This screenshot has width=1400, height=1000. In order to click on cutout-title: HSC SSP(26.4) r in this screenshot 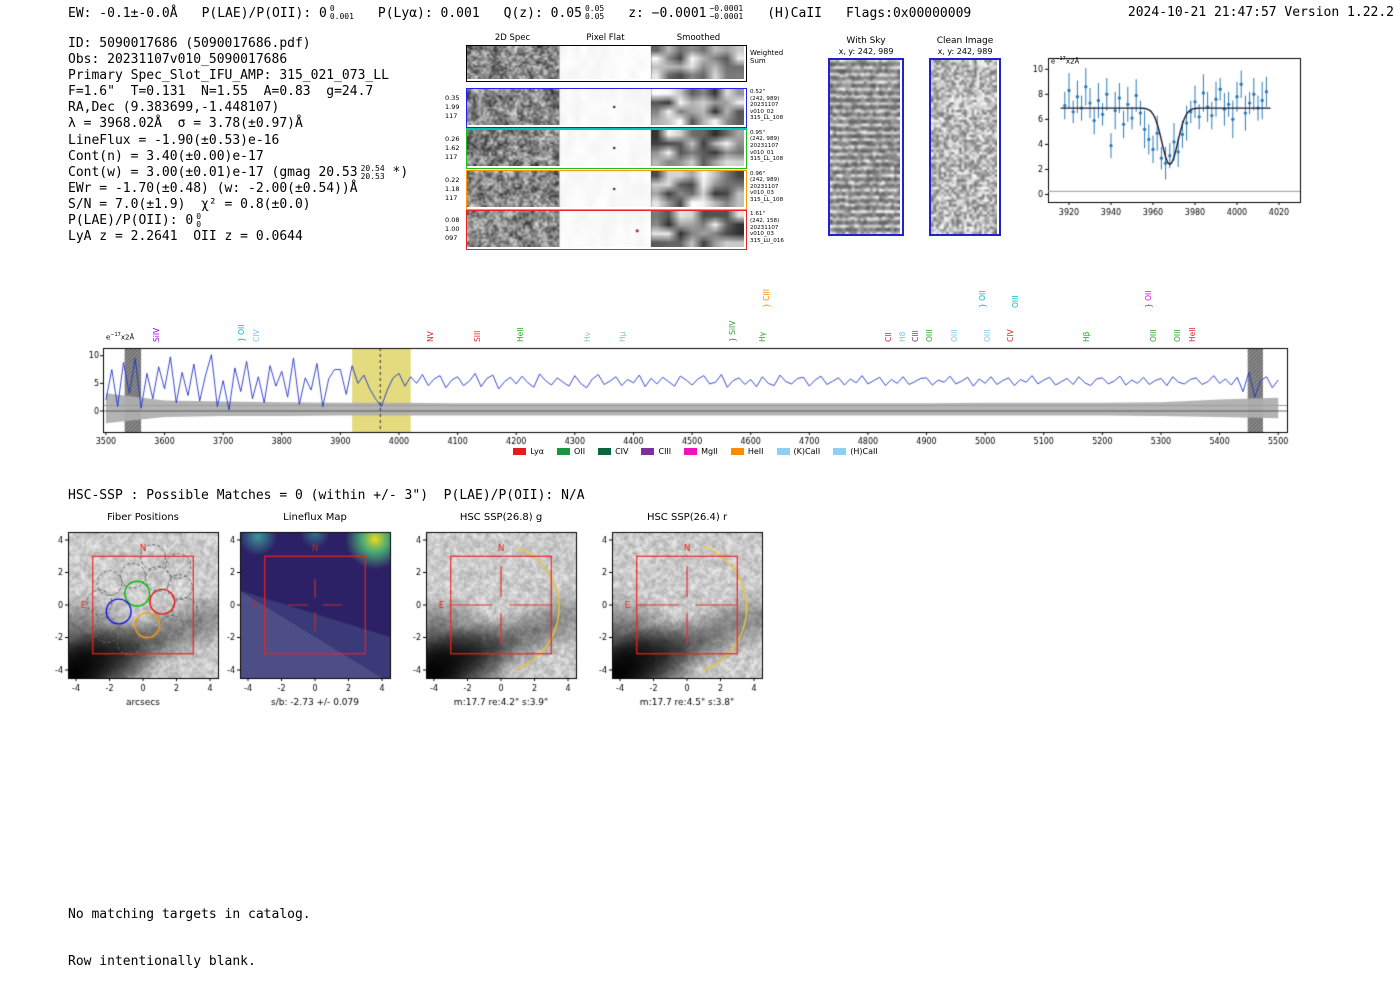, I will do `click(687, 517)`.